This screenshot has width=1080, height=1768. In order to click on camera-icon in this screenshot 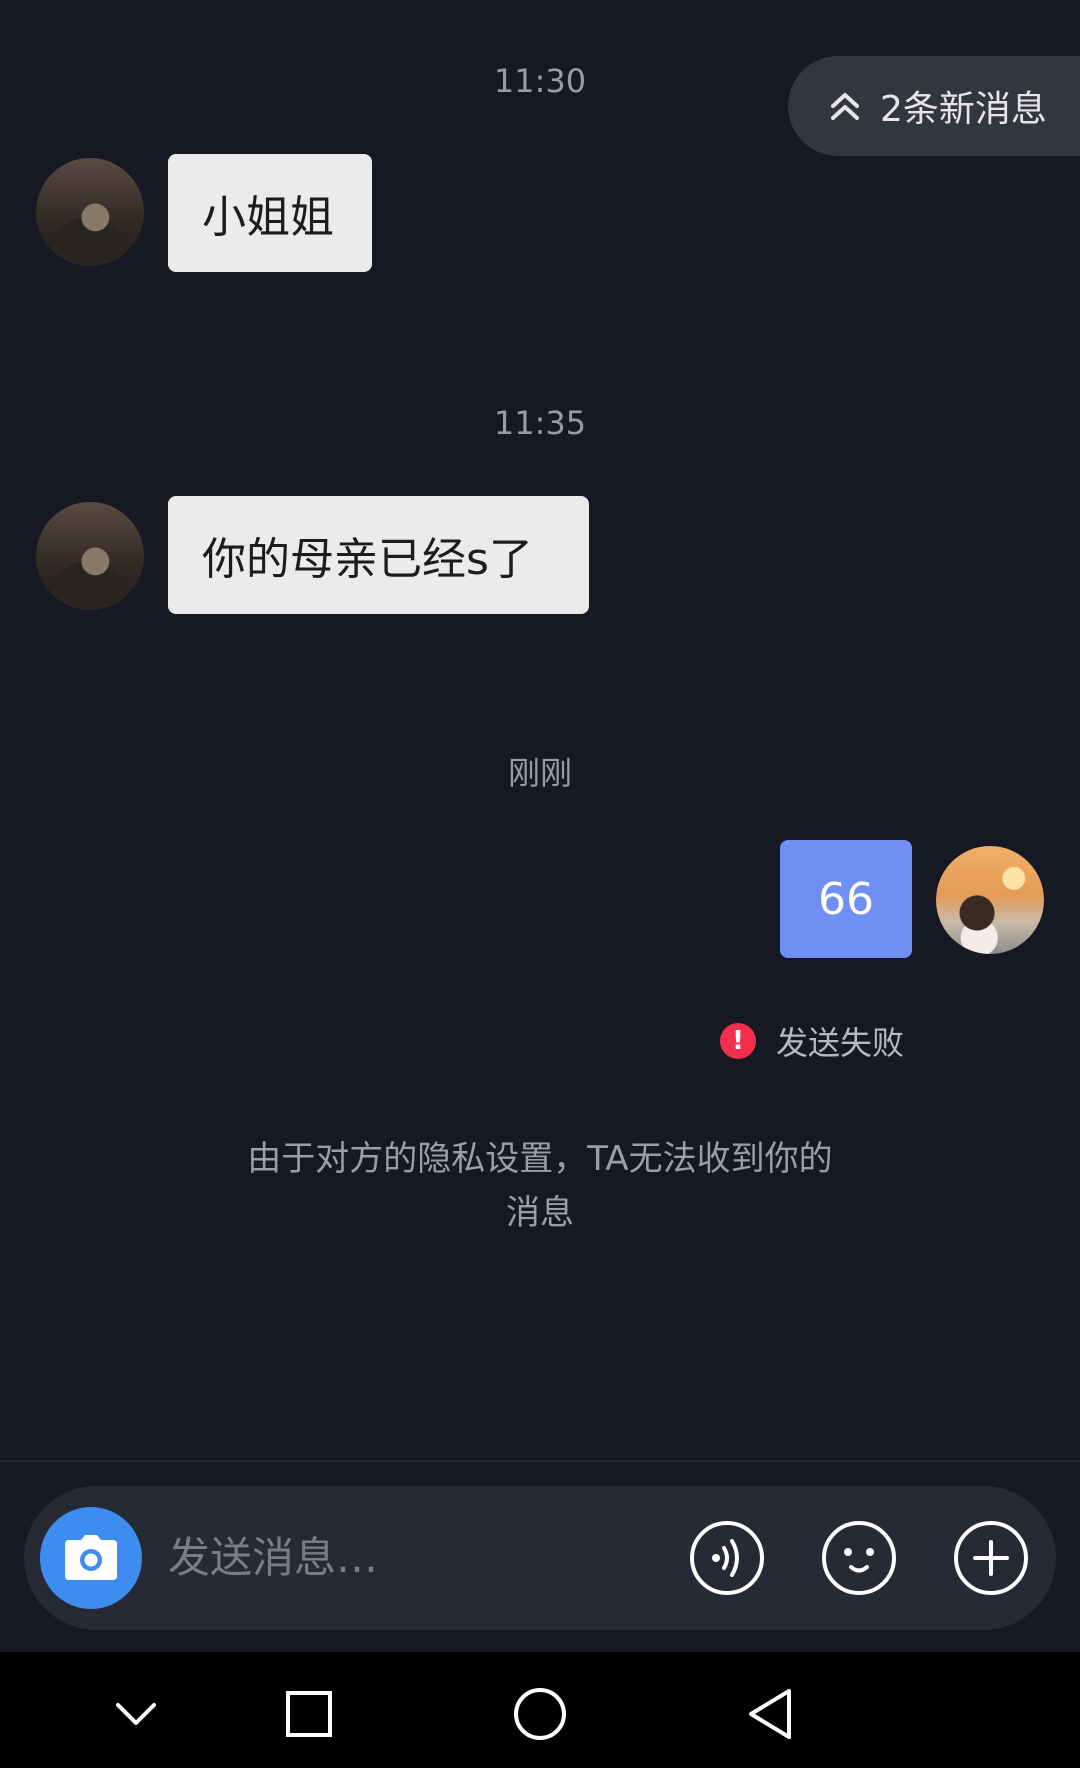, I will do `click(91, 1557)`.